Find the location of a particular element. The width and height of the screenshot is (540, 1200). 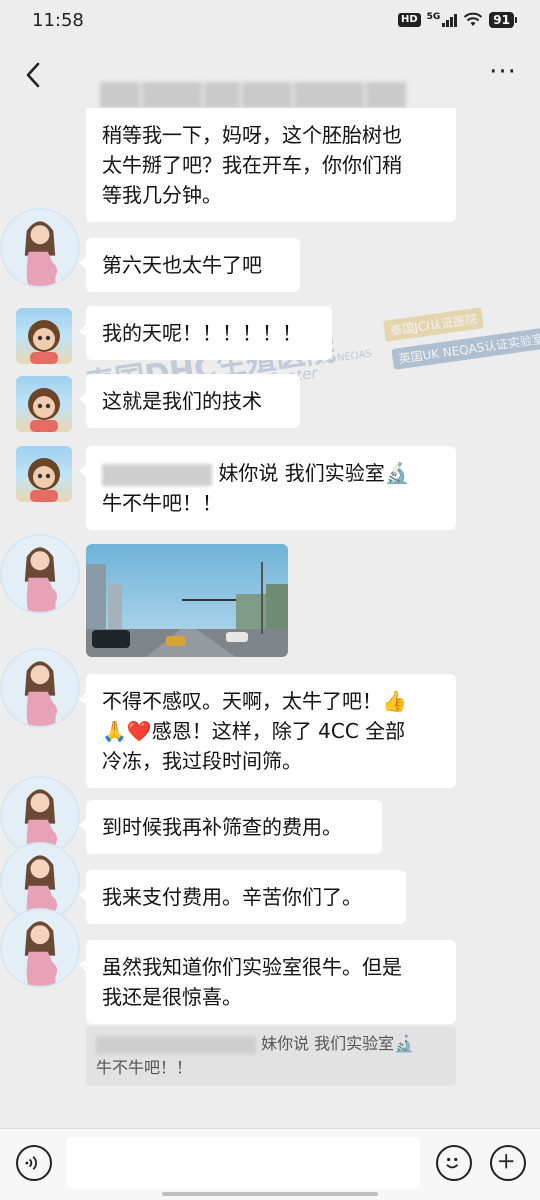

message-line: 妹你说 我们实验室🔬 is located at coordinates (271, 473).